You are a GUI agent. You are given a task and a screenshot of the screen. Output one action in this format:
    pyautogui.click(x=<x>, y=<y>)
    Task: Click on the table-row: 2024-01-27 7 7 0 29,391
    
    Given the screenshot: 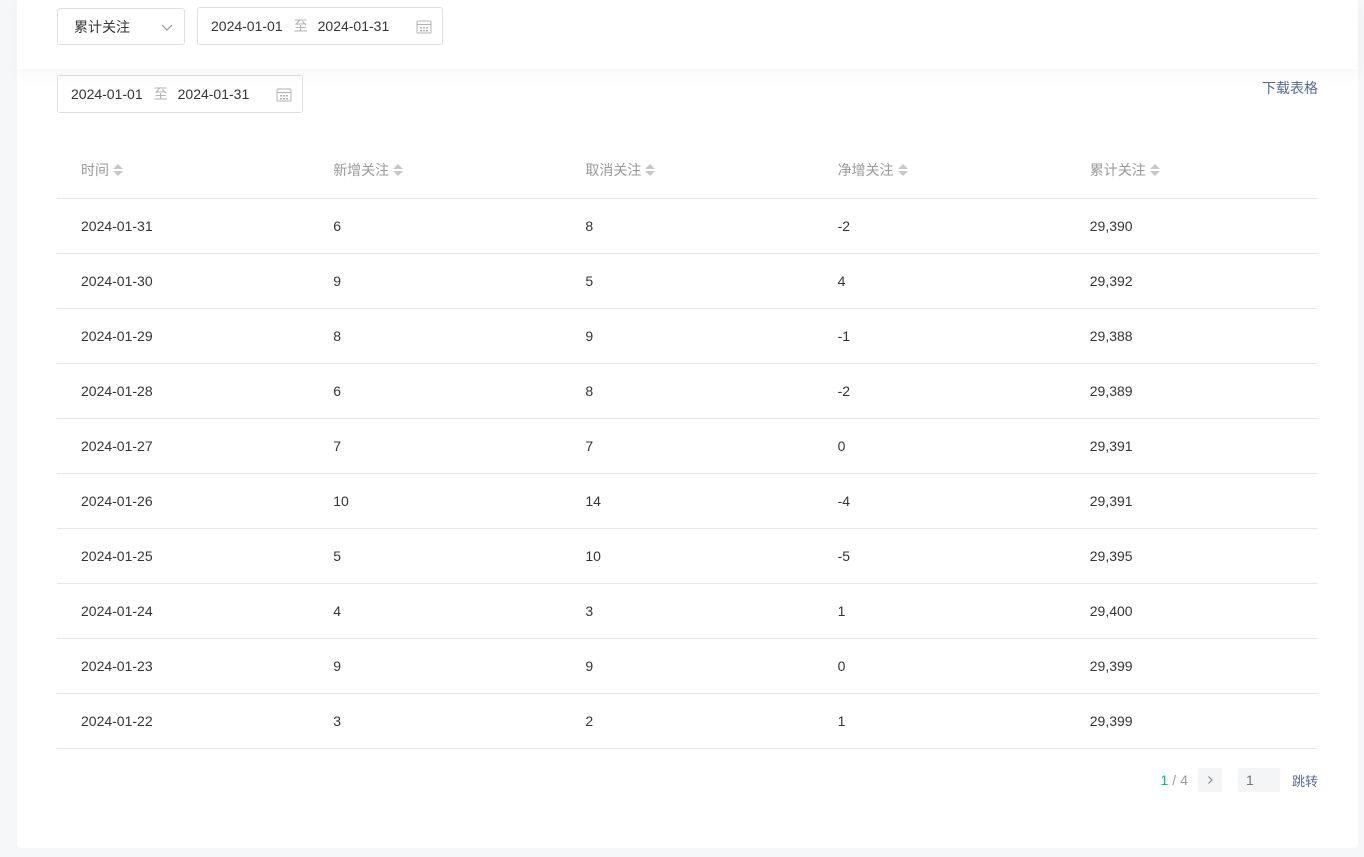 What is the action you would take?
    pyautogui.click(x=687, y=446)
    